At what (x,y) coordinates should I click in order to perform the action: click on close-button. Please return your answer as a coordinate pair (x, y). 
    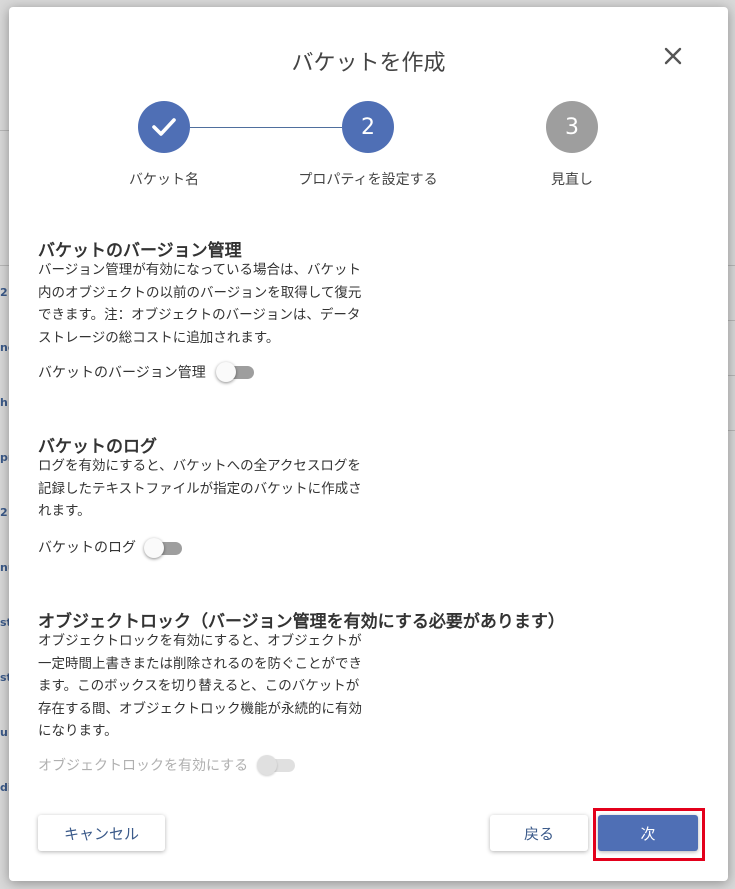
    Looking at the image, I should click on (673, 56).